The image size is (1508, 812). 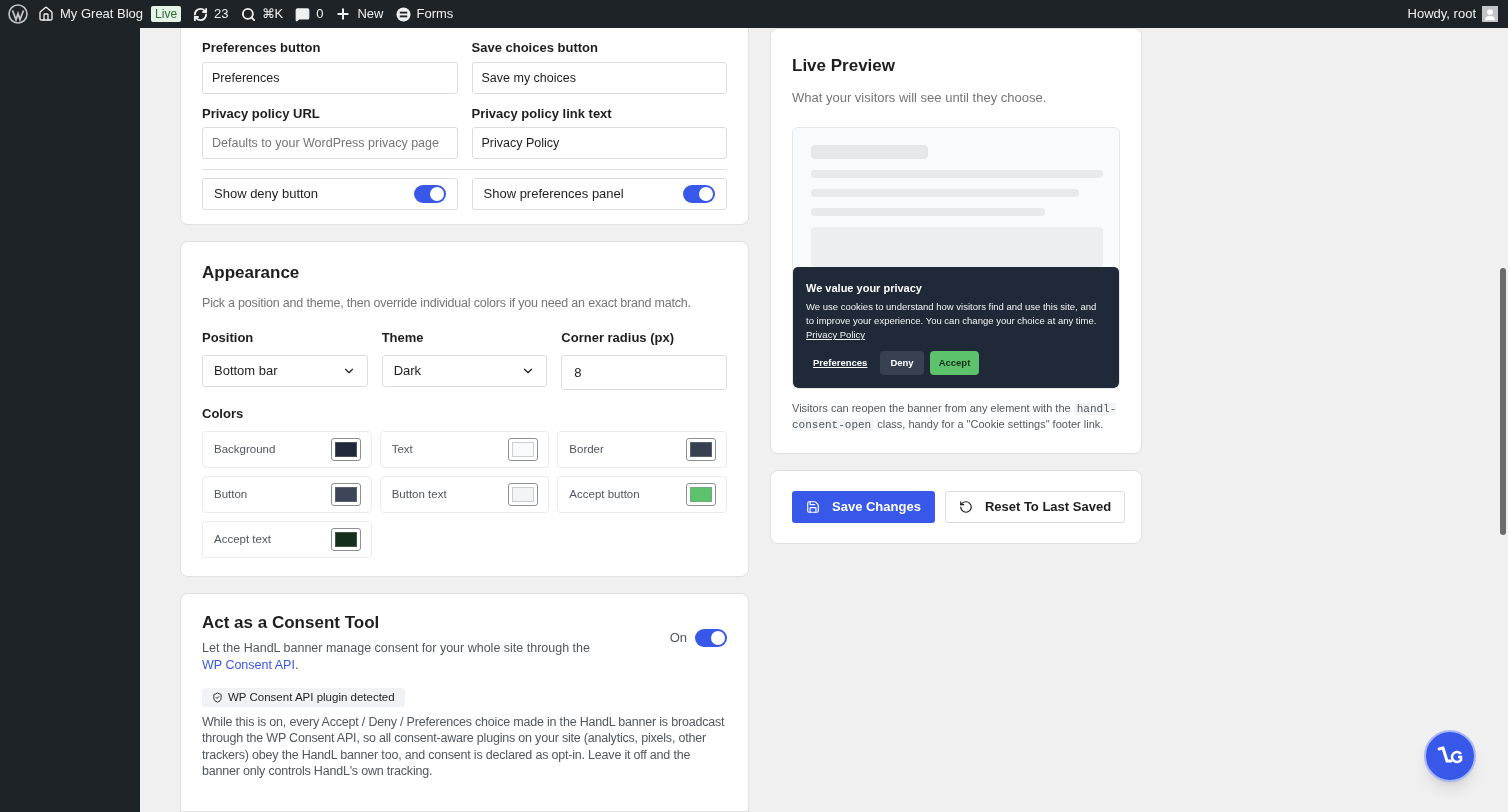 What do you see at coordinates (1490, 14) in the screenshot?
I see `avatar-icon` at bounding box center [1490, 14].